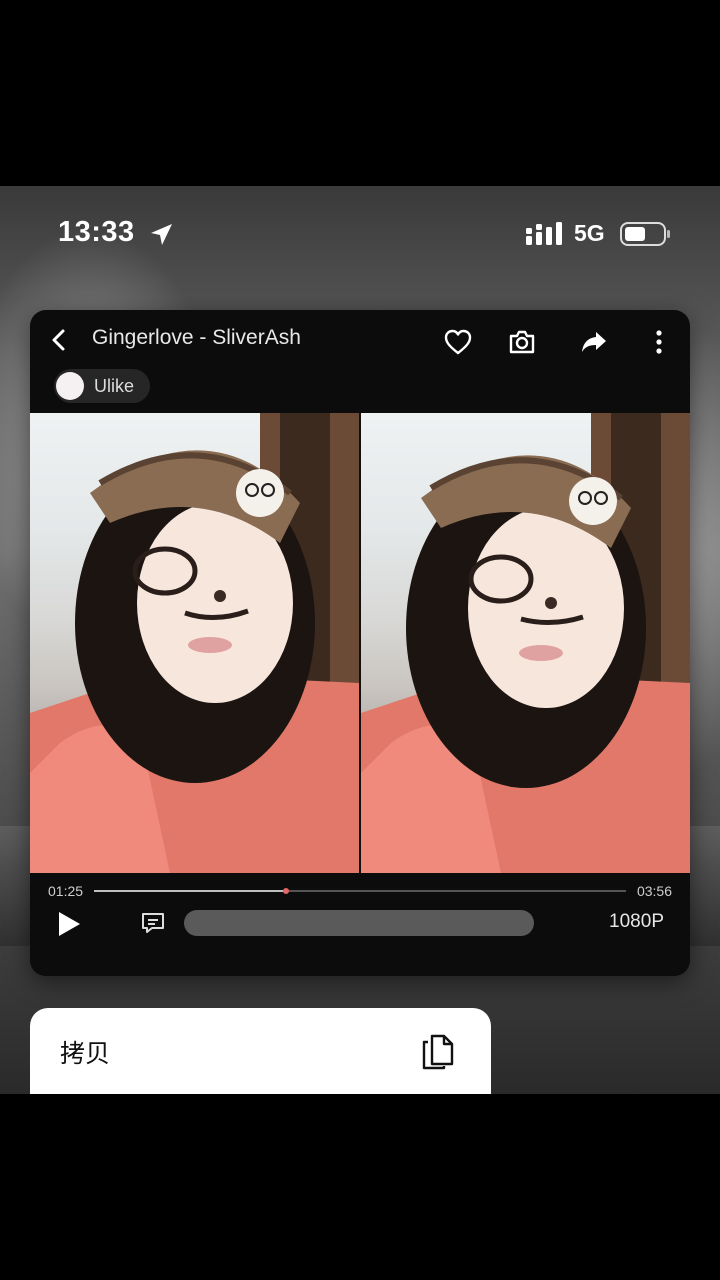 The height and width of the screenshot is (1280, 720). Describe the element at coordinates (636, 922) in the screenshot. I see `quality-selector: 1080P` at that location.